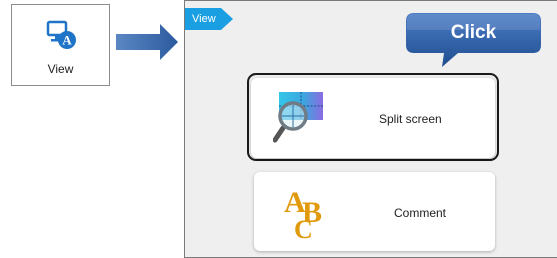  Describe the element at coordinates (373, 118) in the screenshot. I see `split-screen-button: Split screen` at that location.